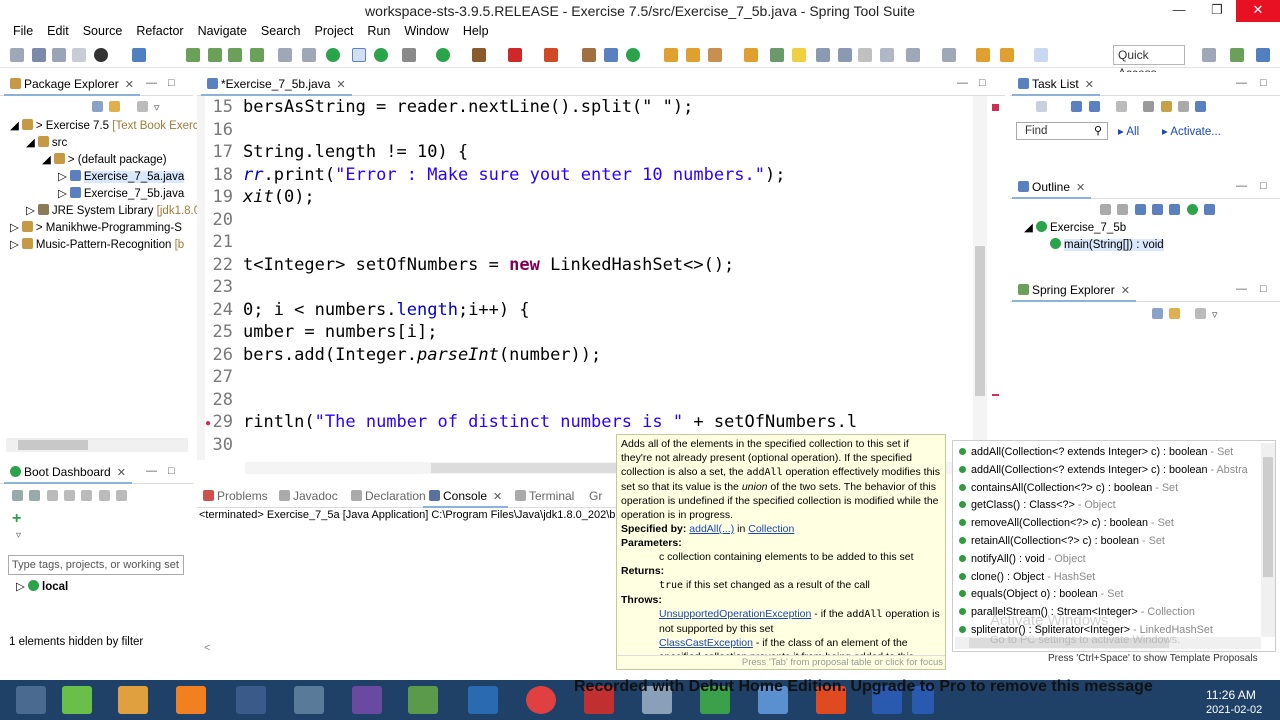 The width and height of the screenshot is (1280, 720). Describe the element at coordinates (409, 55) in the screenshot. I see `debug-icon` at that location.